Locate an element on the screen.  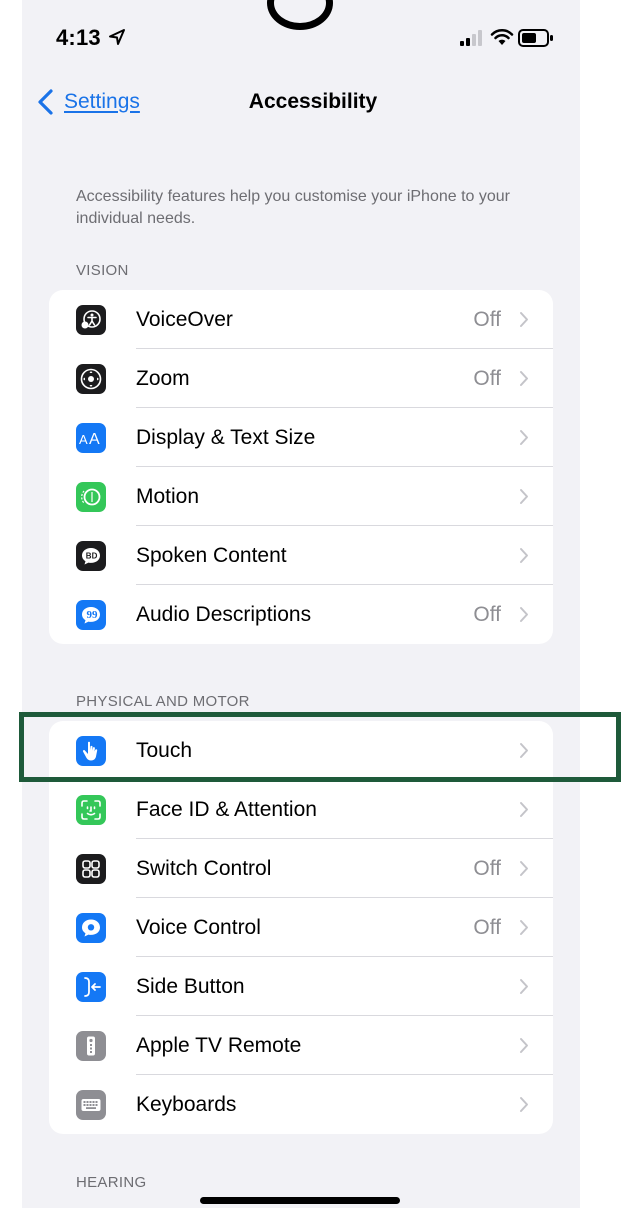
location-arrow-icon is located at coordinates (117, 37).